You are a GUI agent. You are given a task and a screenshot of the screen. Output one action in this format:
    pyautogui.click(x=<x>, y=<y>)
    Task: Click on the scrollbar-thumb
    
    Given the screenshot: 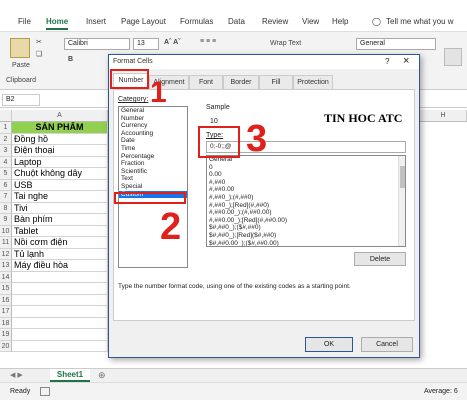 What is the action you would take?
    pyautogui.click(x=402, y=177)
    